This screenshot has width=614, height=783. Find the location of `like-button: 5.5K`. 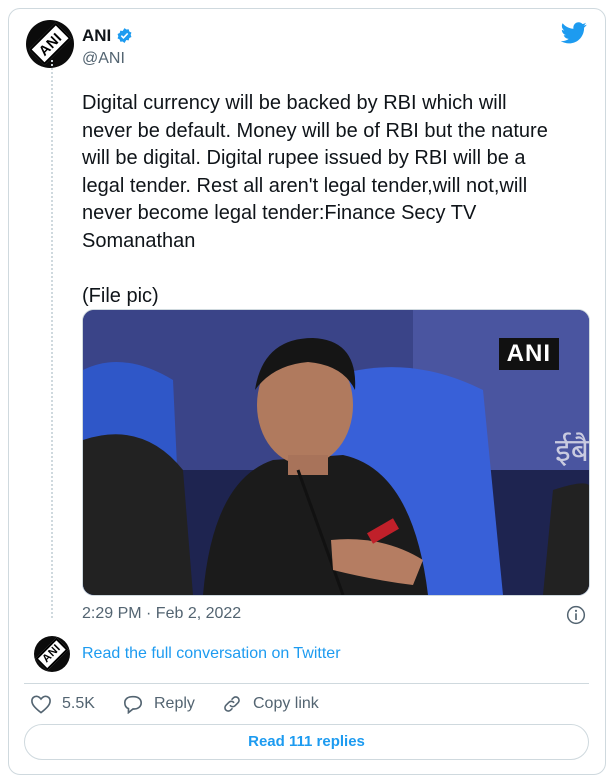

like-button: 5.5K is located at coordinates (62, 704).